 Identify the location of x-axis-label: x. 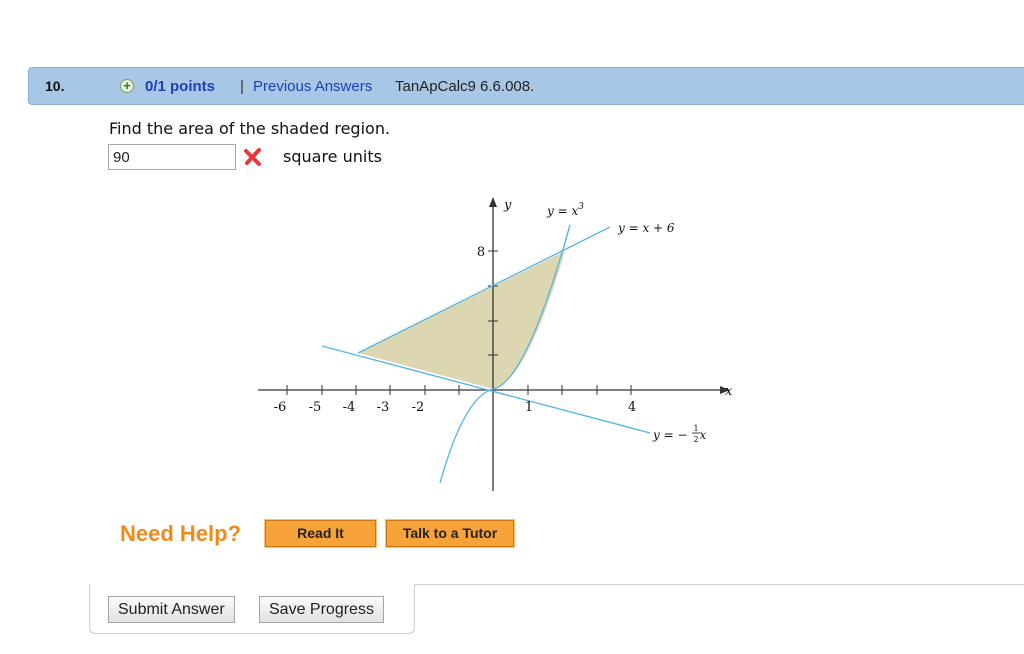
(729, 391).